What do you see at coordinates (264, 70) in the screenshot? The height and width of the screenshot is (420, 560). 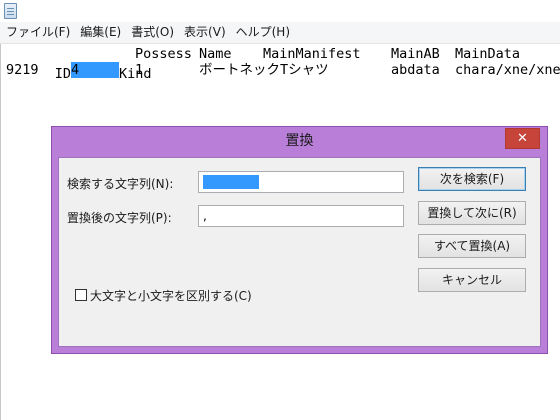 I see `row1-name: ボートネックTシャツ` at bounding box center [264, 70].